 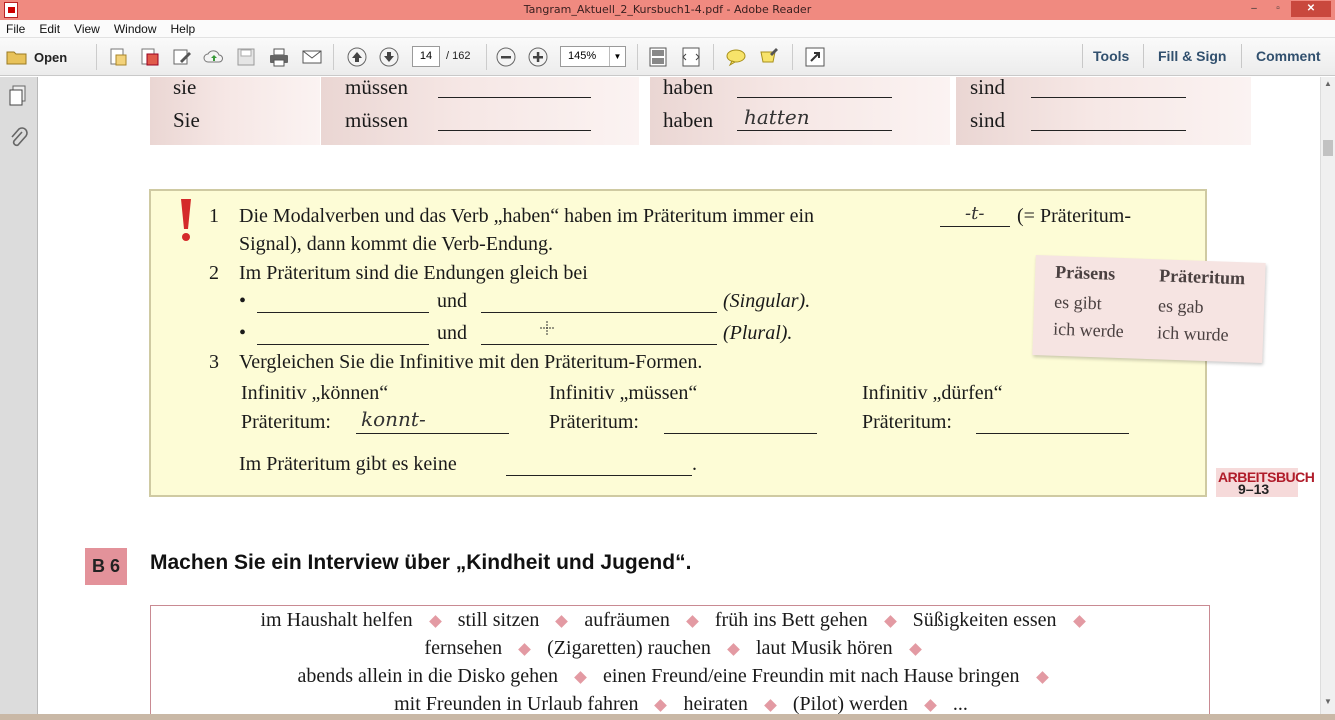 I want to click on pronoun-Sie: Sie, so click(x=186, y=120).